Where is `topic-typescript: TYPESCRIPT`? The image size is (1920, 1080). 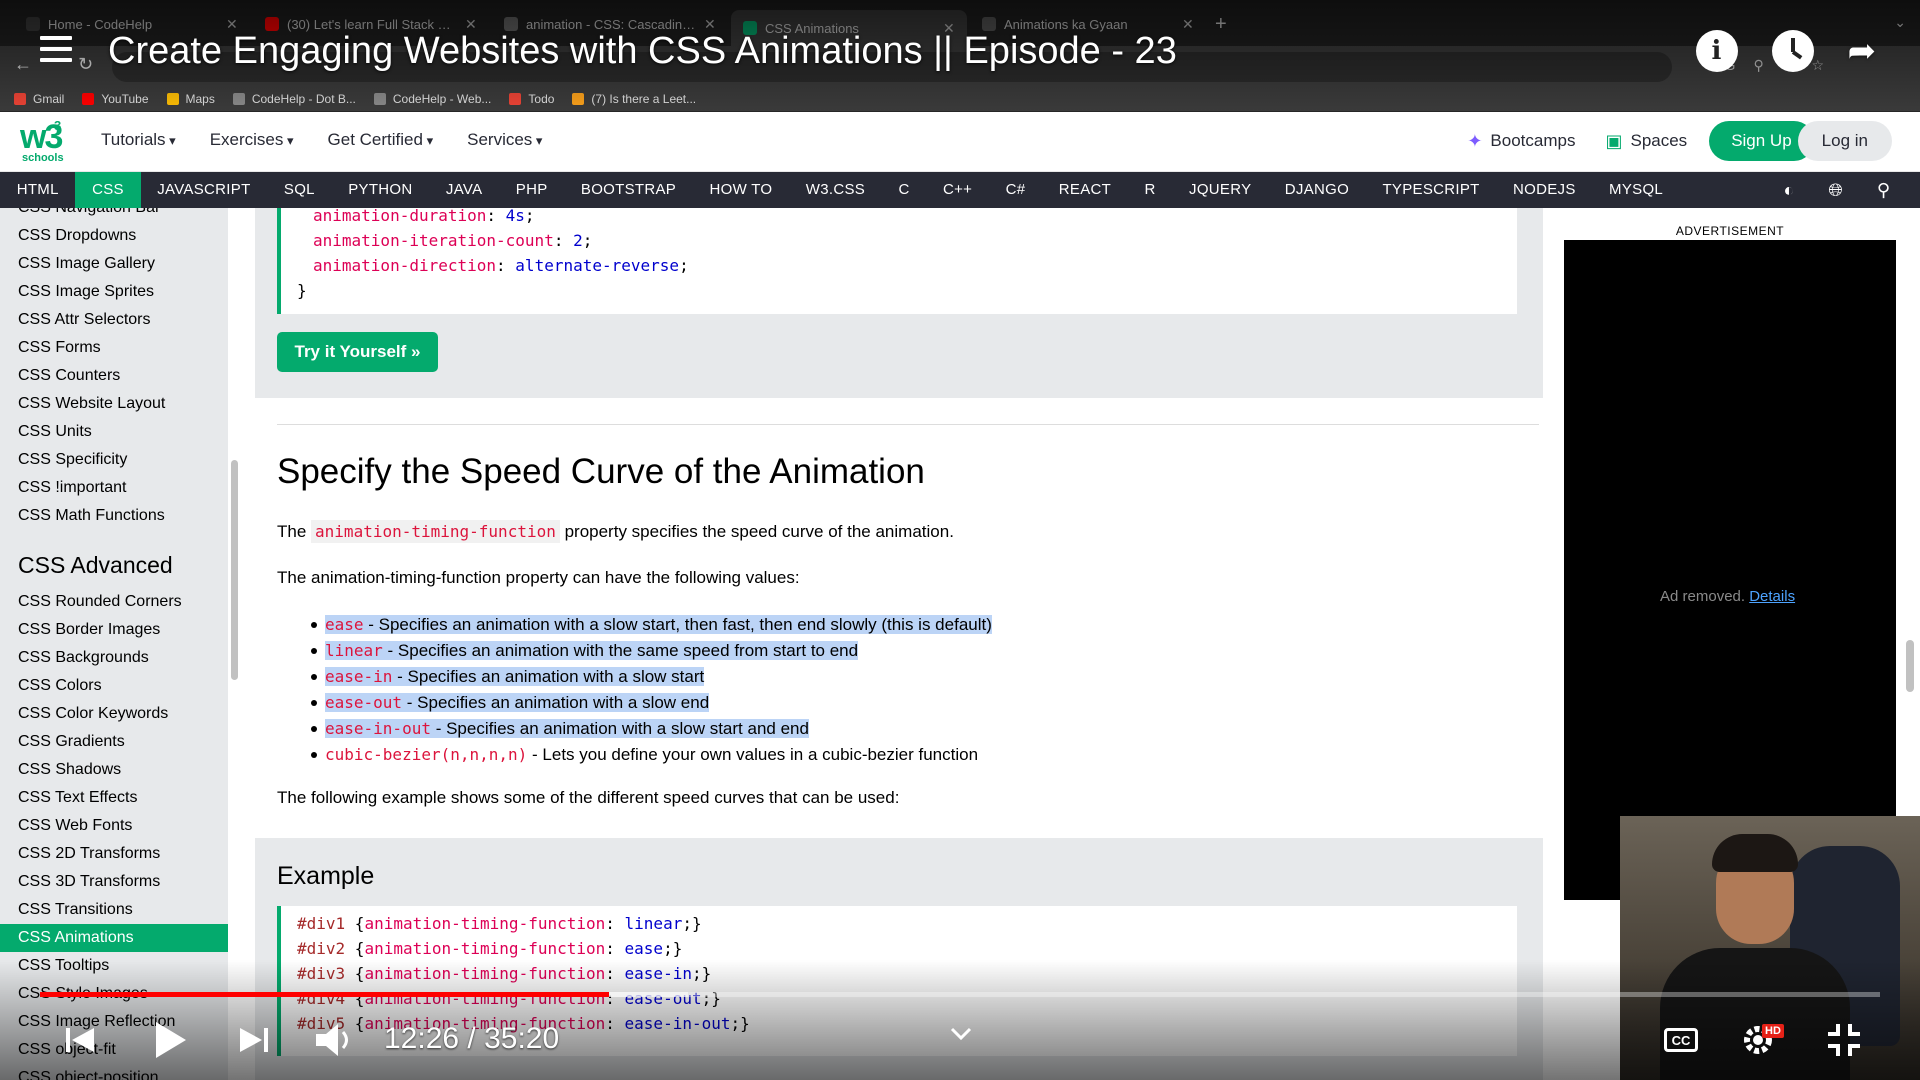 topic-typescript: TYPESCRIPT is located at coordinates (1431, 190).